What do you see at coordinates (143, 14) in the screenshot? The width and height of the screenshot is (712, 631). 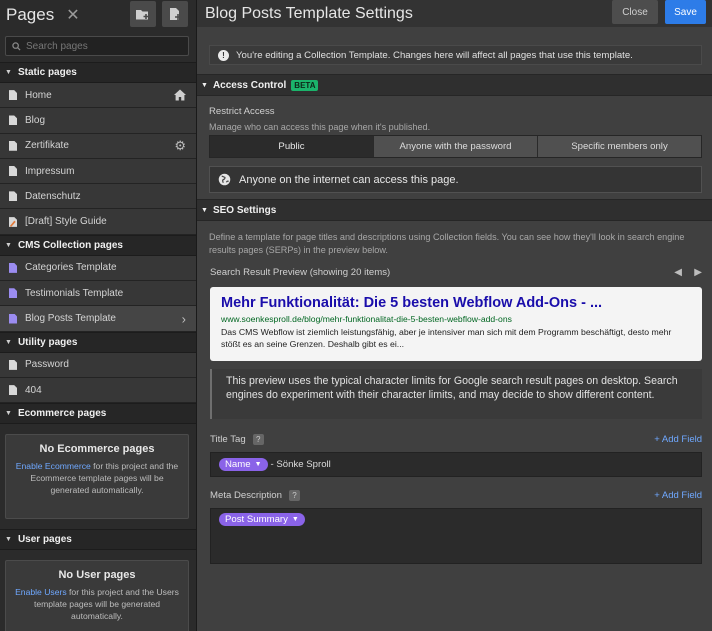 I see `add-folder-button` at bounding box center [143, 14].